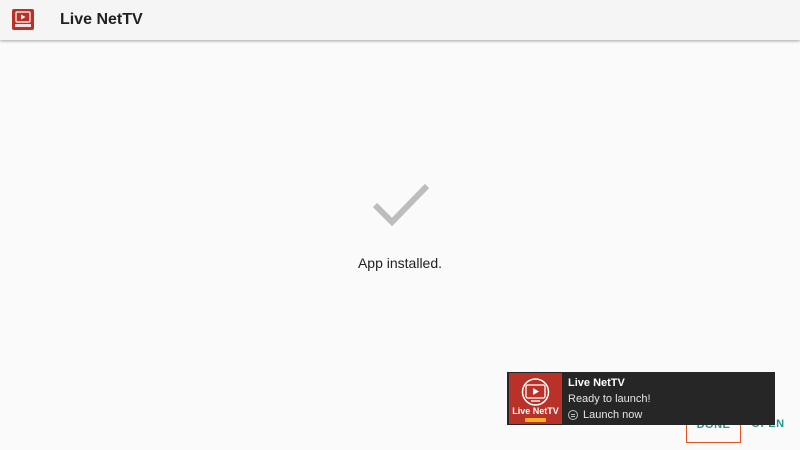  Describe the element at coordinates (596, 383) in the screenshot. I see `notification-title: Live NetTV` at that location.